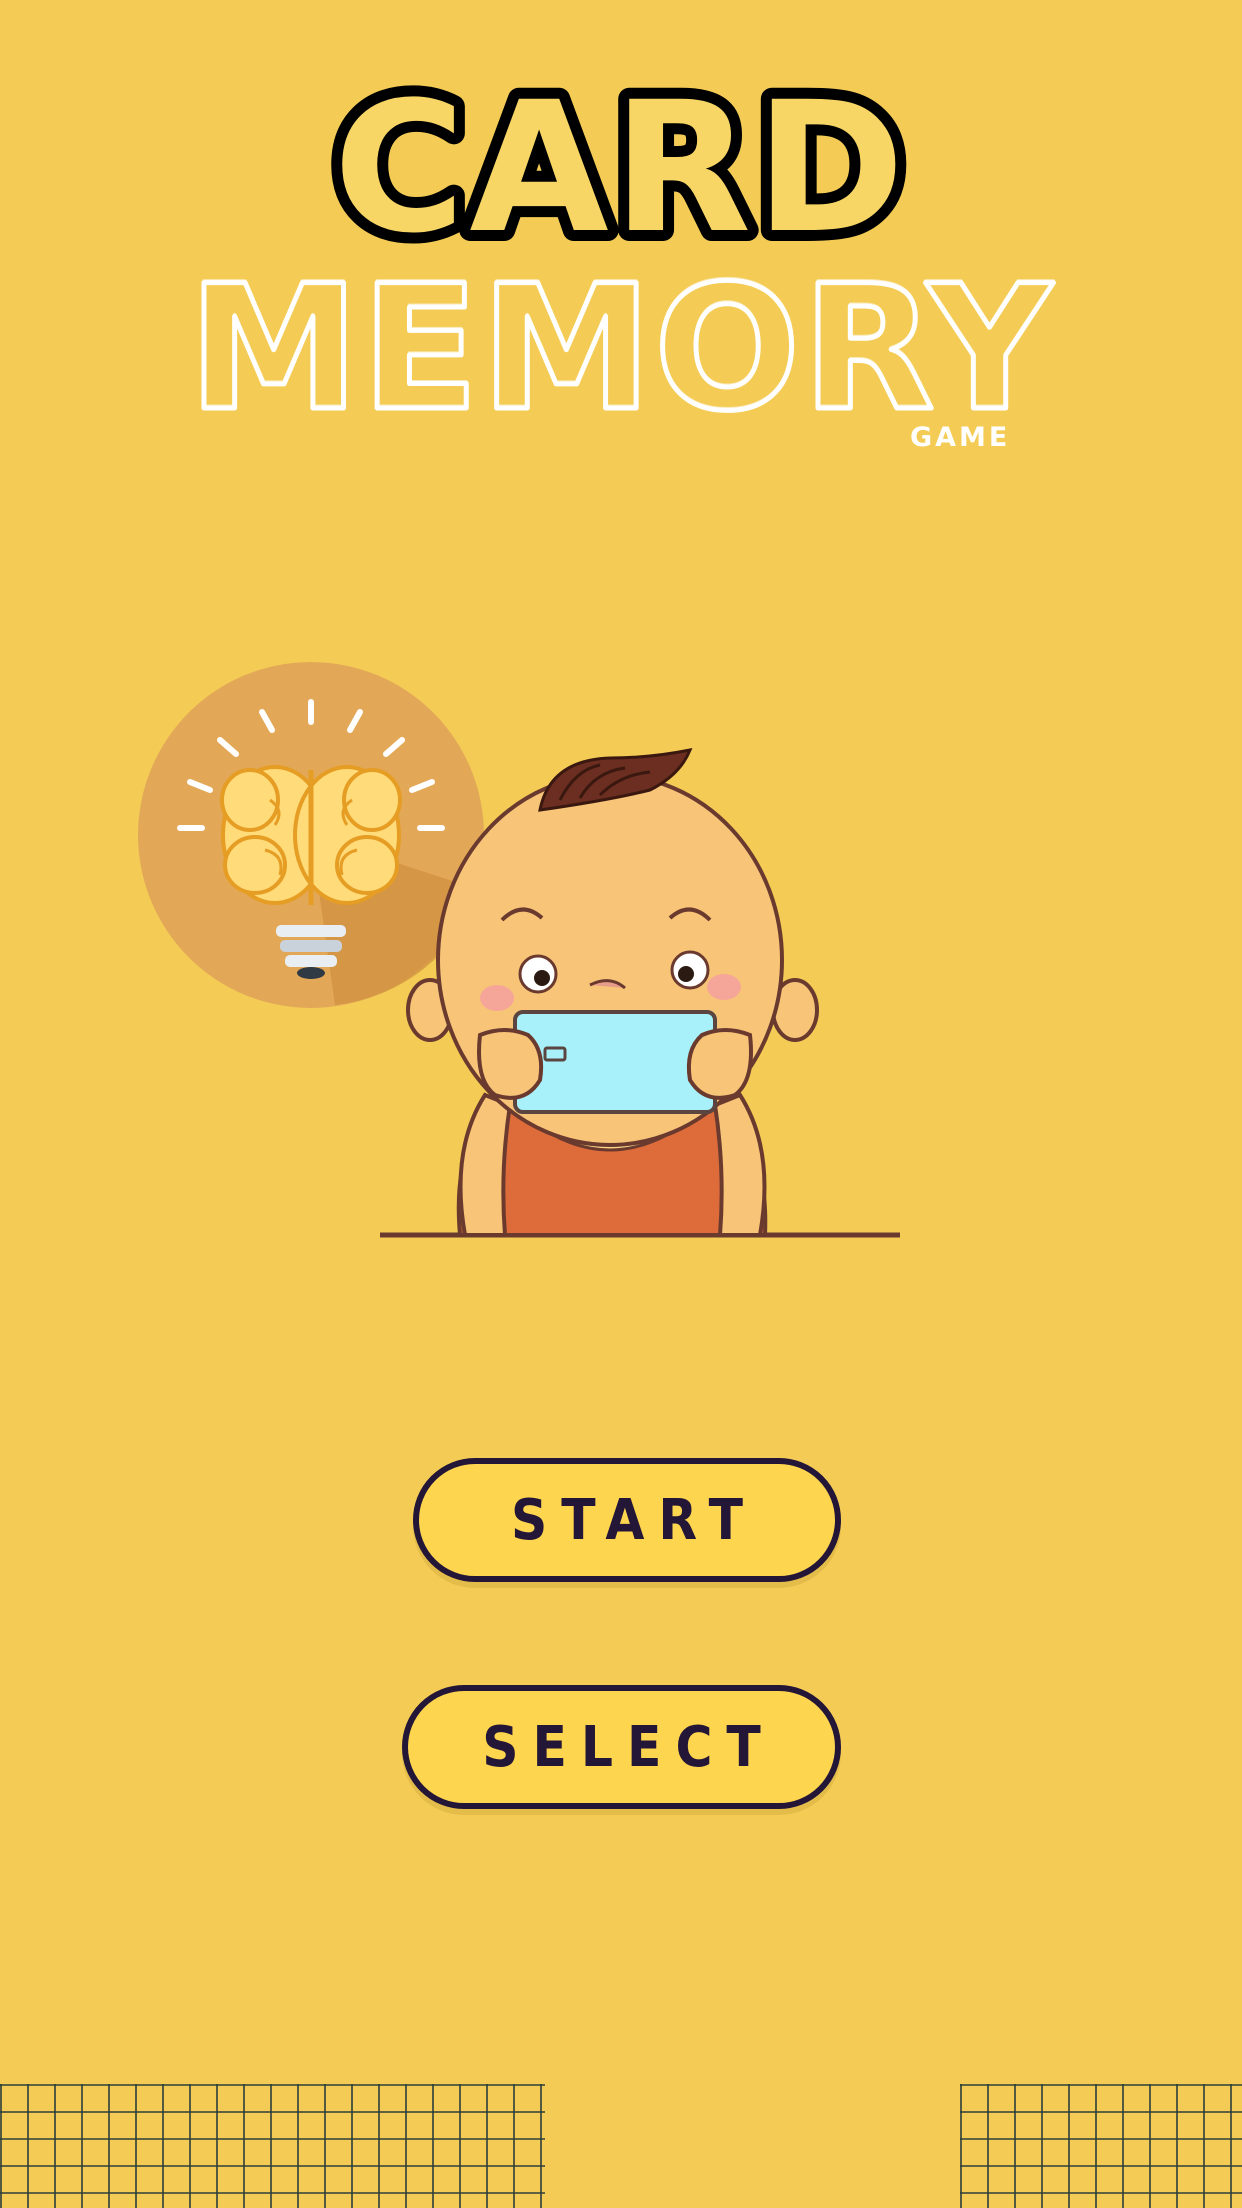  Describe the element at coordinates (960, 437) in the screenshot. I see `title-game: GAME` at that location.